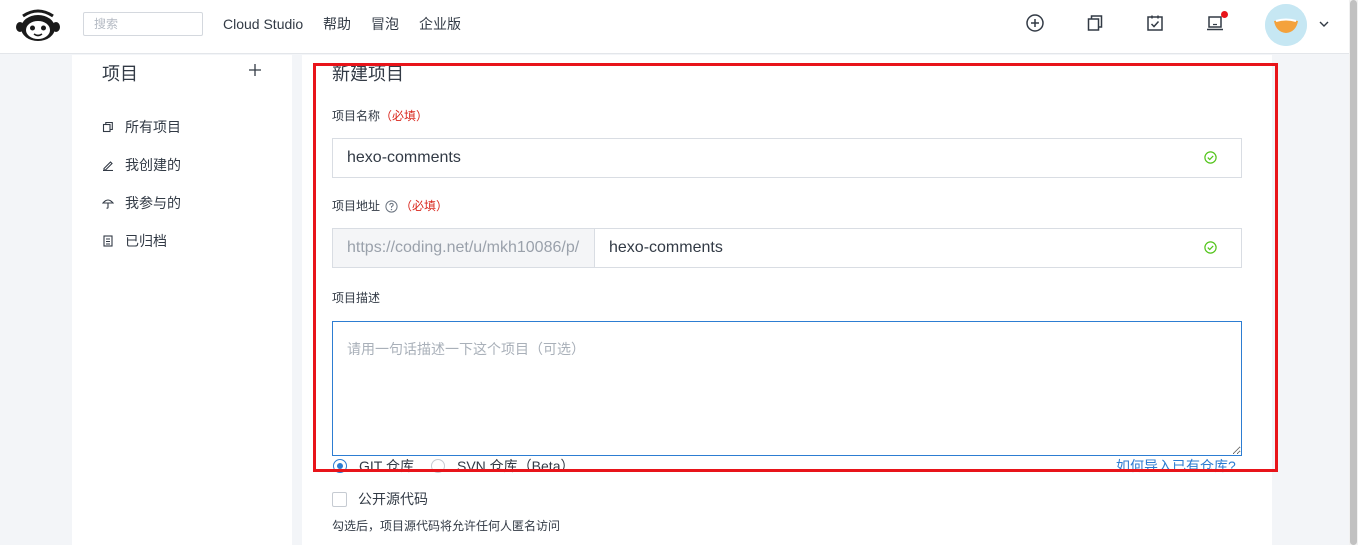 This screenshot has width=1358, height=545. What do you see at coordinates (440, 24) in the screenshot?
I see `nav-link-enterprise: 企业版` at bounding box center [440, 24].